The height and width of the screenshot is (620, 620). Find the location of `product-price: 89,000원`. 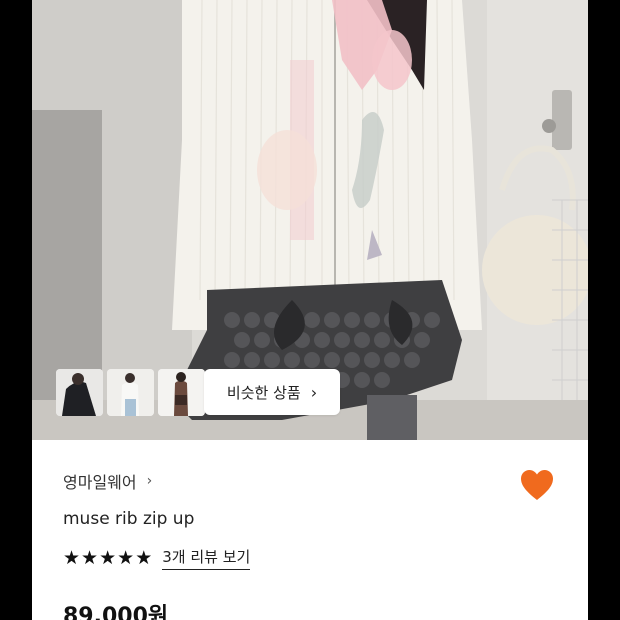

product-price: 89,000원 is located at coordinates (116, 612).